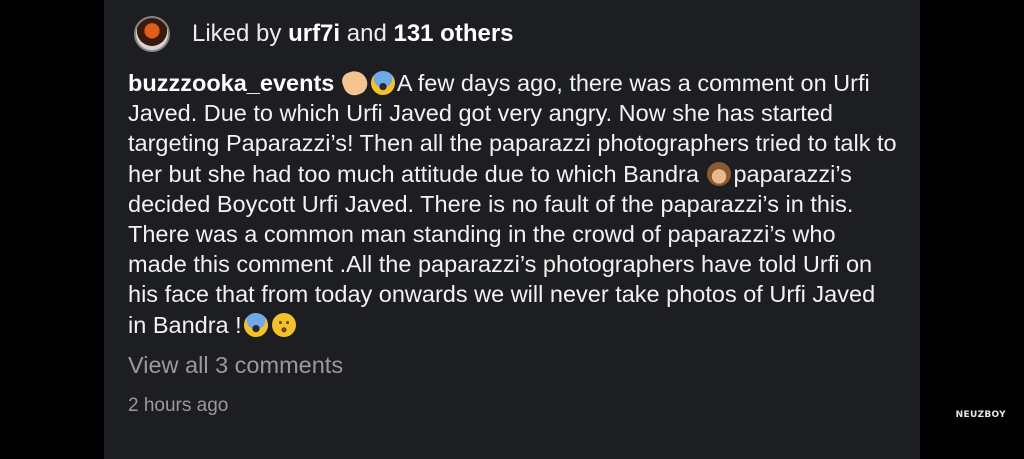 The height and width of the screenshot is (459, 1024). I want to click on post-timestamp: 2 hours ago, so click(178, 405).